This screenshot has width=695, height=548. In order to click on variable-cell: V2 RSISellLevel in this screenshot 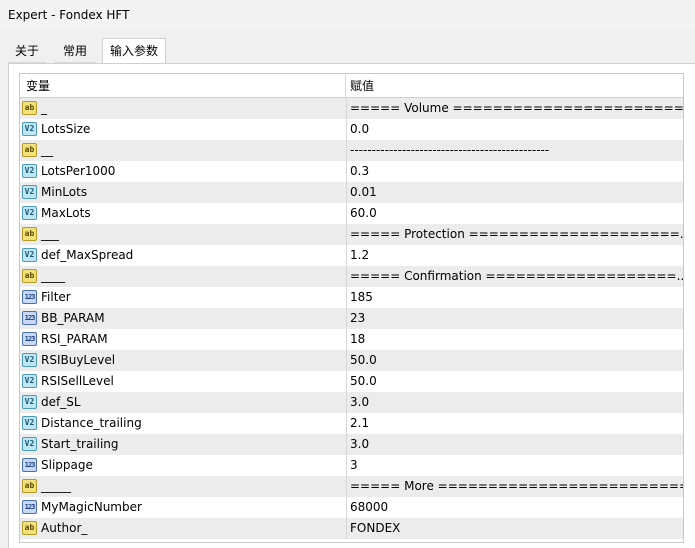, I will do `click(183, 381)`.